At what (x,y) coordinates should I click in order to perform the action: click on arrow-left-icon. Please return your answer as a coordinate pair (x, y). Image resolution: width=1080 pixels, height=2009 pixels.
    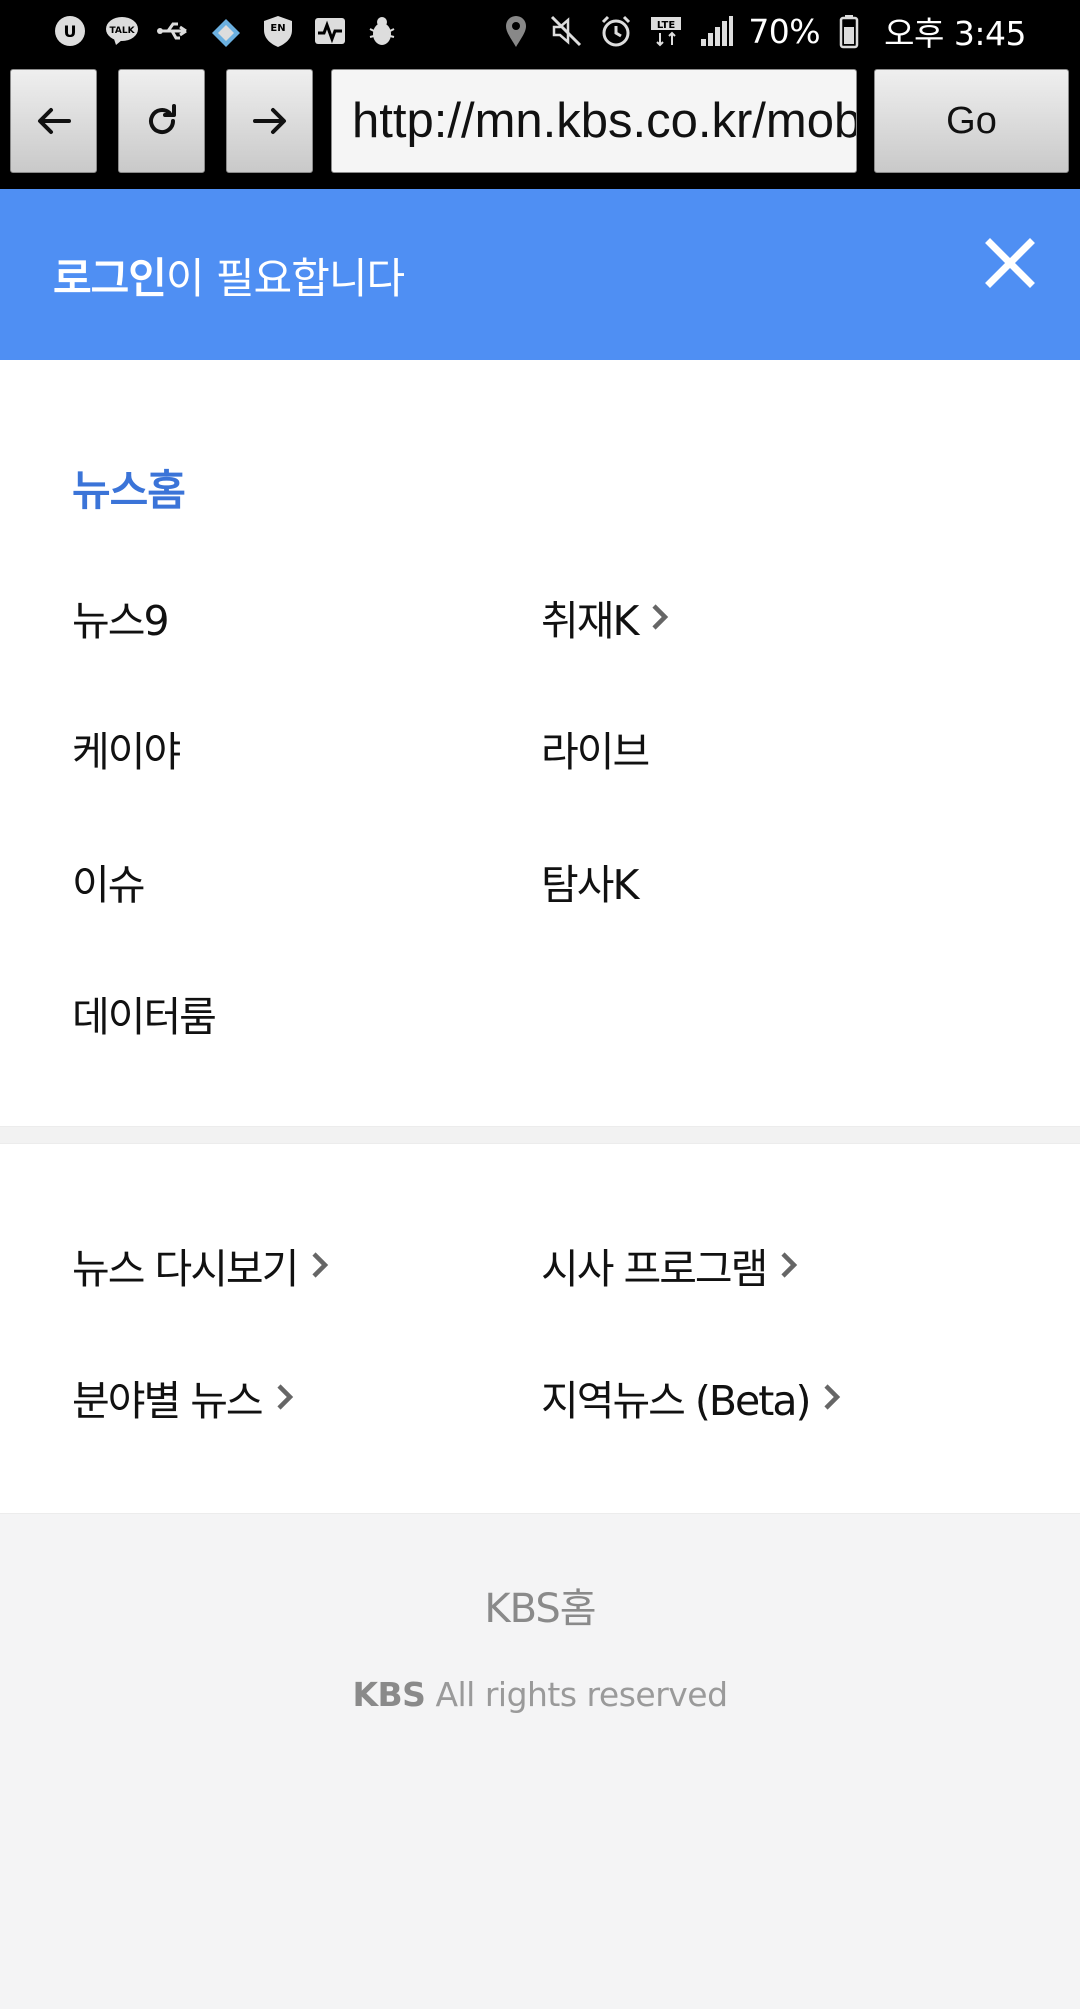
    Looking at the image, I should click on (54, 121).